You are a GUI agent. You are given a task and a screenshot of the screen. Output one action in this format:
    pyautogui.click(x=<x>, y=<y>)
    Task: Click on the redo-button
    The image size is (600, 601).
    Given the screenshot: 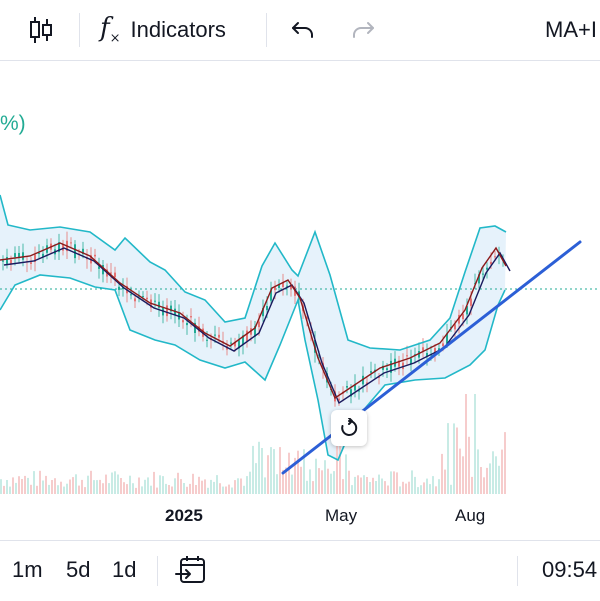 What is the action you would take?
    pyautogui.click(x=363, y=30)
    